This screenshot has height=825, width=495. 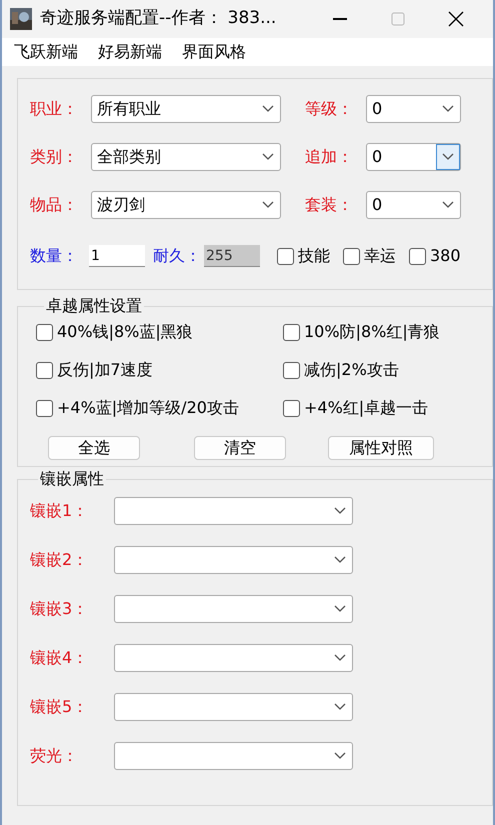 What do you see at coordinates (177, 256) in the screenshot?
I see `field-label: 耐久：` at bounding box center [177, 256].